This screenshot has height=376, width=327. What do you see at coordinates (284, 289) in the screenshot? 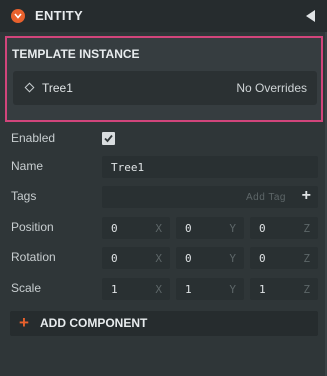
I see `scale-z-field: 1 Z` at bounding box center [284, 289].